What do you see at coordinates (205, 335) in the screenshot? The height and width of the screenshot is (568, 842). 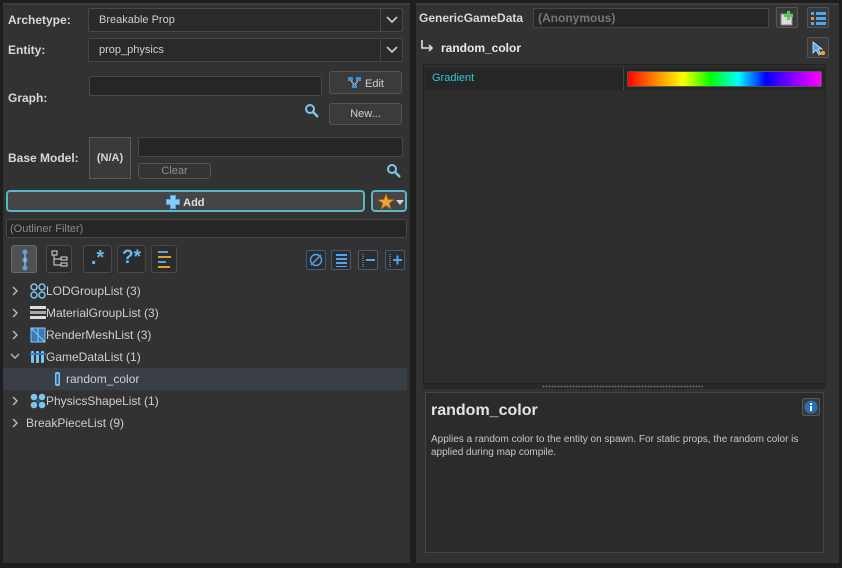 I see `tree-row-render-mesh-list: RenderMeshList (3)` at bounding box center [205, 335].